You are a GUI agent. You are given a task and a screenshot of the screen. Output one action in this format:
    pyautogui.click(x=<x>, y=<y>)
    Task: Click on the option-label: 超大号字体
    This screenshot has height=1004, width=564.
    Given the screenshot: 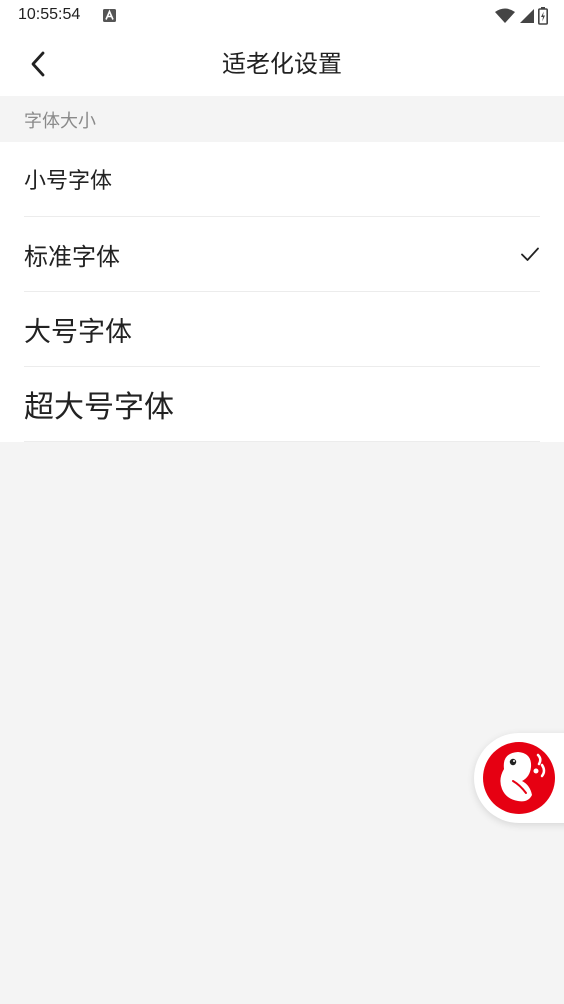 What is the action you would take?
    pyautogui.click(x=99, y=407)
    